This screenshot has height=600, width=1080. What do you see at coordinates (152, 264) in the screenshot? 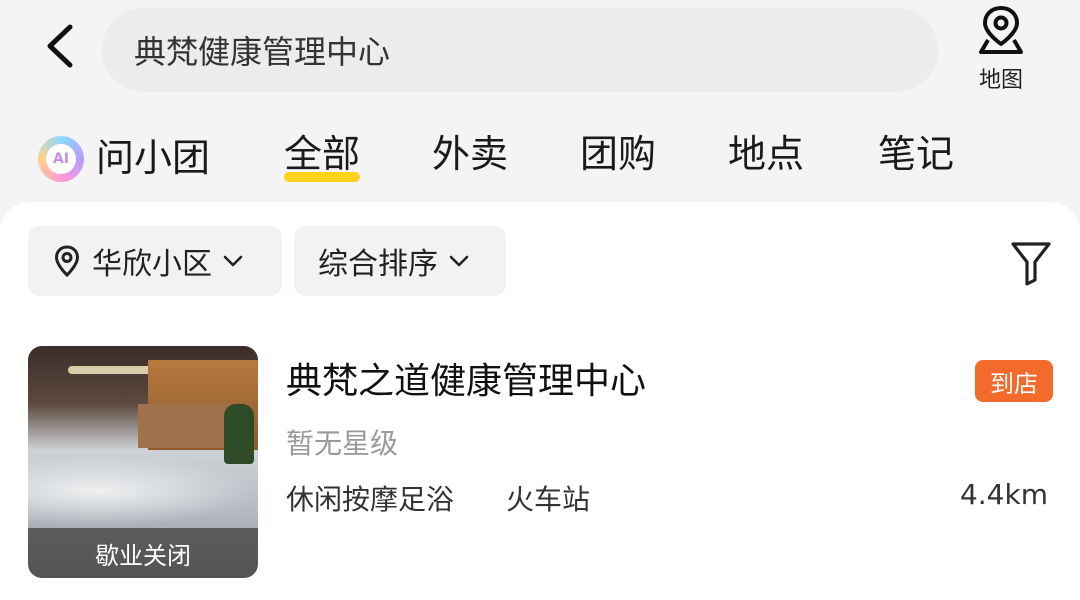
I see `location-filter-label: 华欣小区` at bounding box center [152, 264].